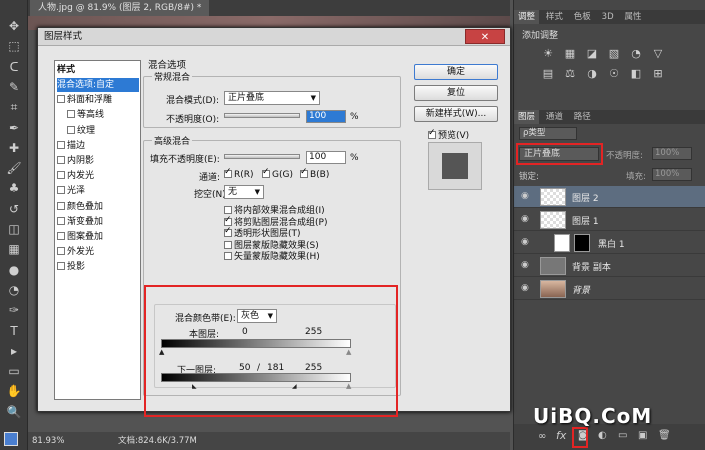  I want to click on tab-styles: 样式, so click(554, 17).